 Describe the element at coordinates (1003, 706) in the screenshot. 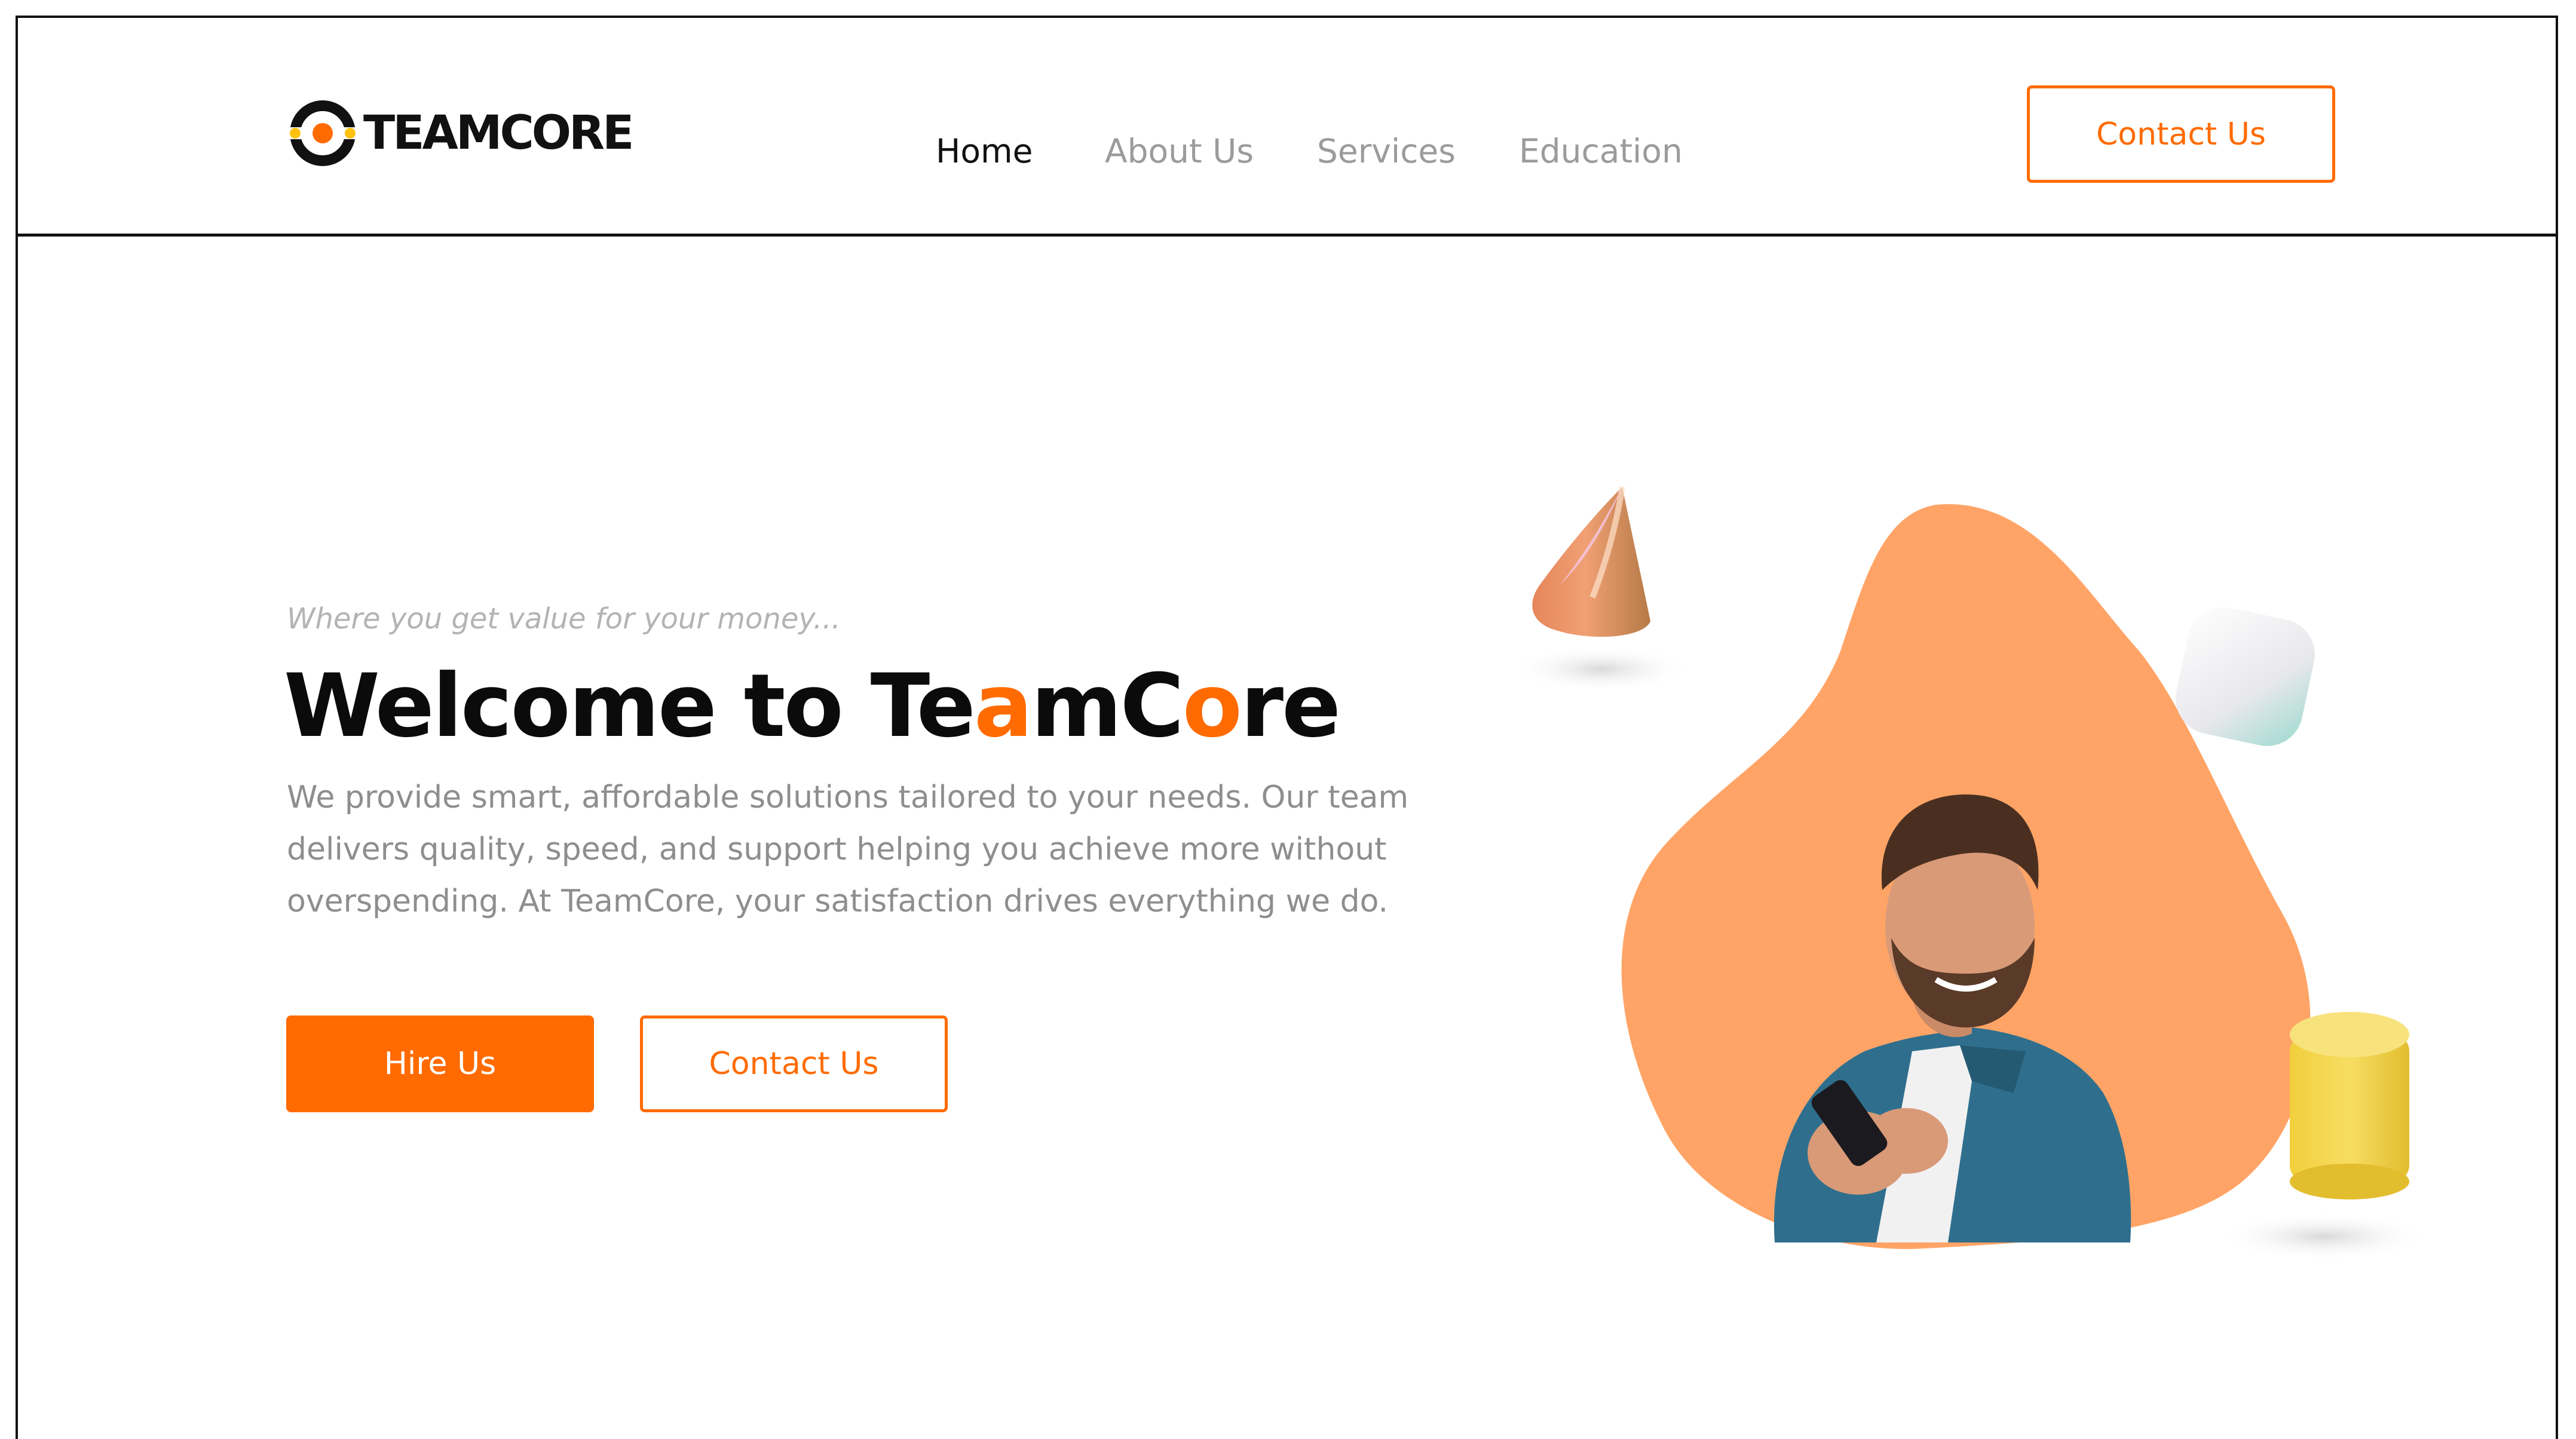

I see `hero-title-accent: a` at that location.